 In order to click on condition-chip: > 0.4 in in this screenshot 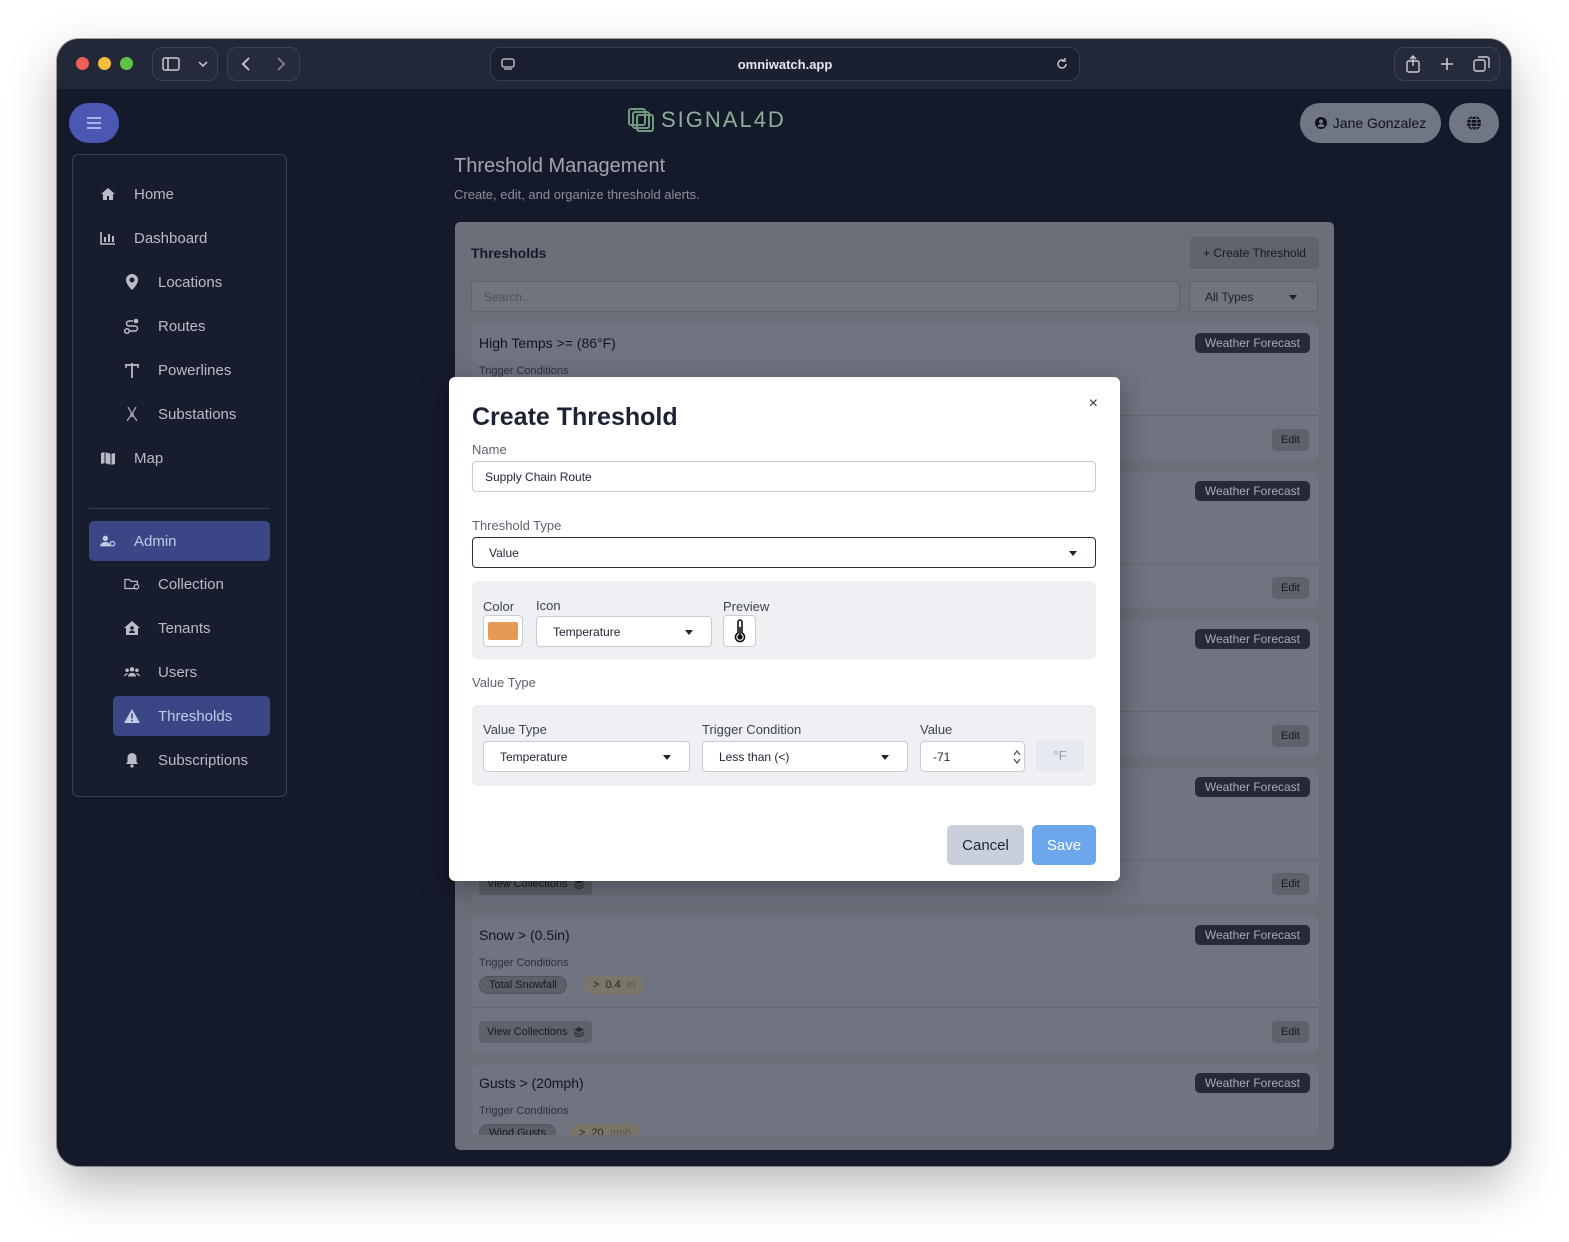, I will do `click(614, 985)`.